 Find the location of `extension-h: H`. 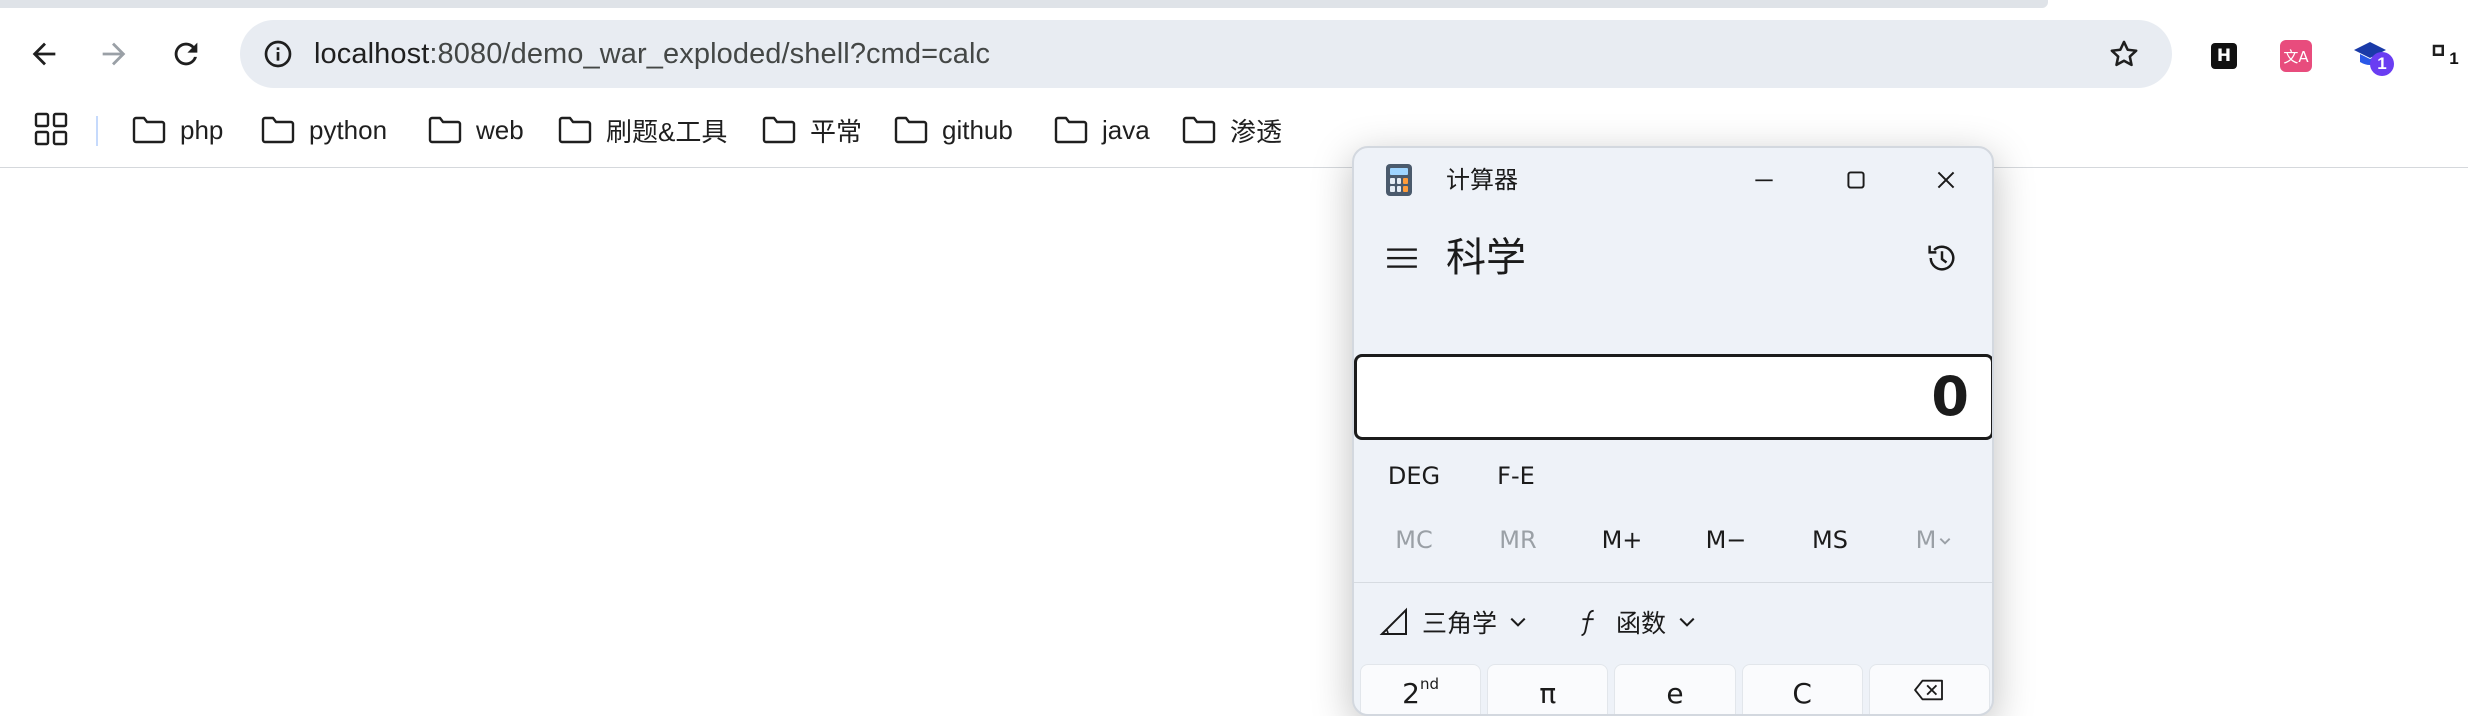

extension-h: H is located at coordinates (2224, 56).